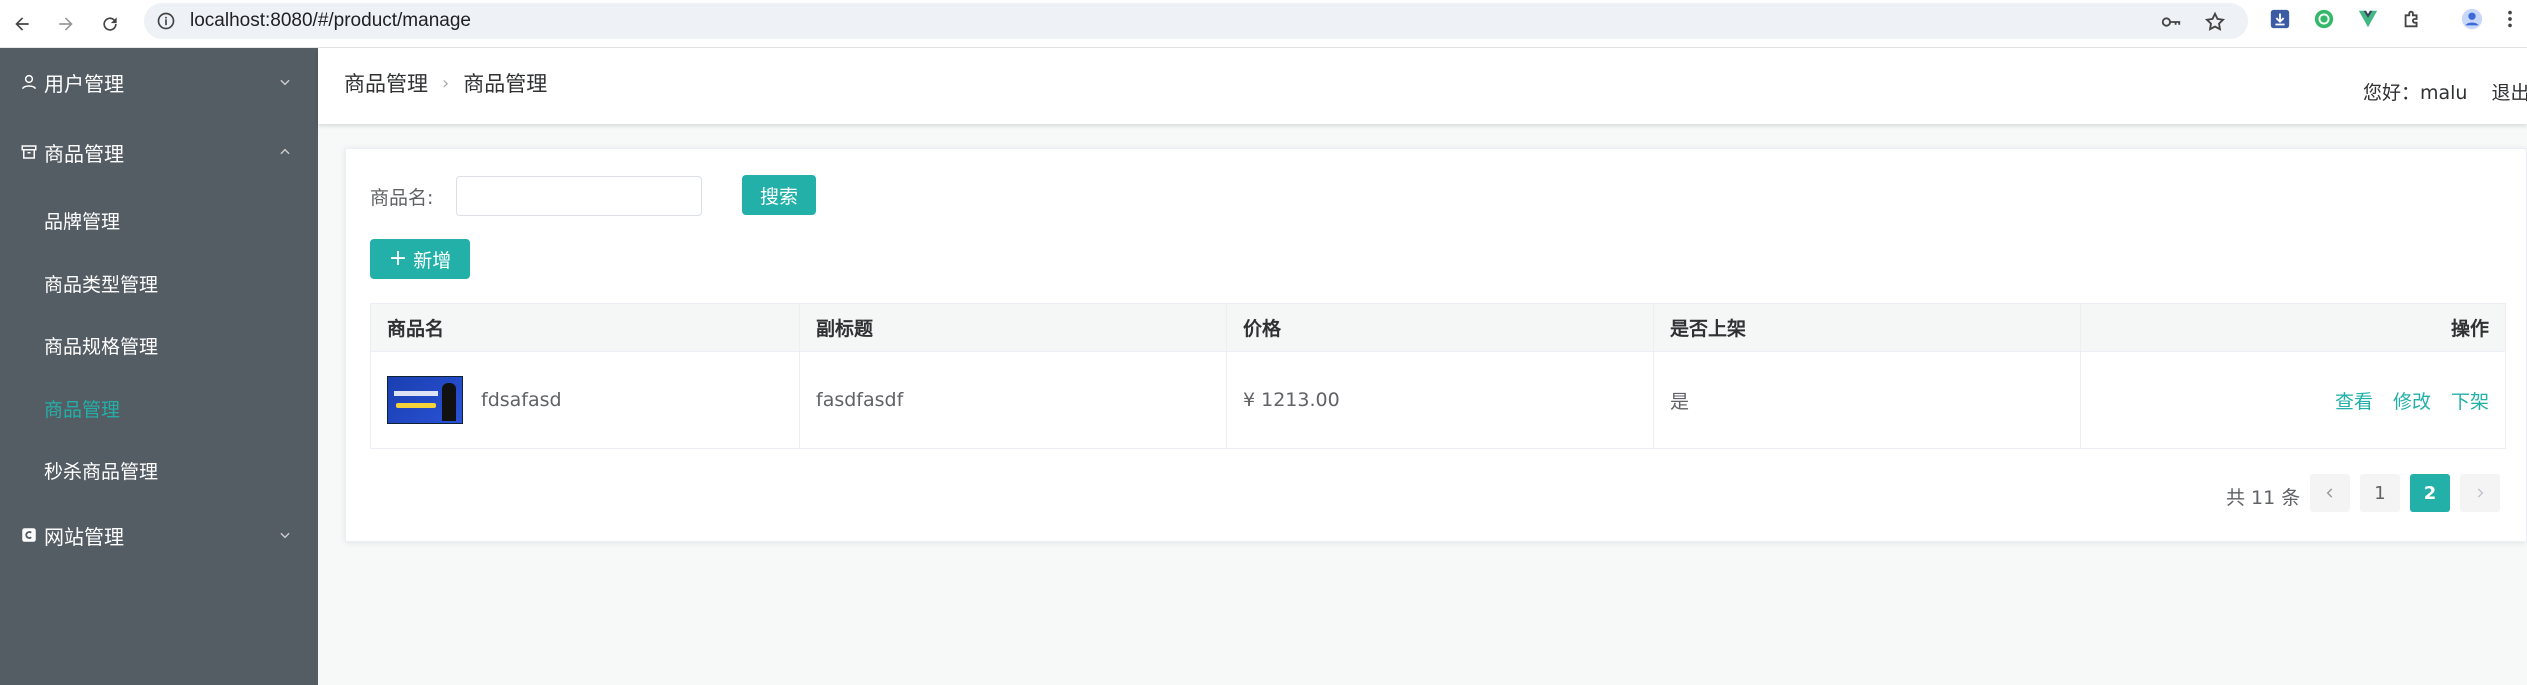 The height and width of the screenshot is (685, 2527). I want to click on pagination-total: 共 11 条, so click(2263, 498).